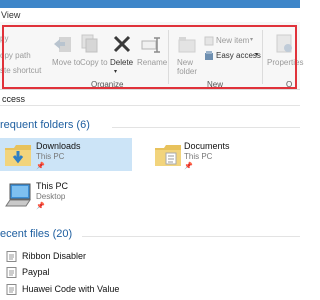  Describe the element at coordinates (94, 62) in the screenshot. I see `copy-to-label: Copy to` at that location.